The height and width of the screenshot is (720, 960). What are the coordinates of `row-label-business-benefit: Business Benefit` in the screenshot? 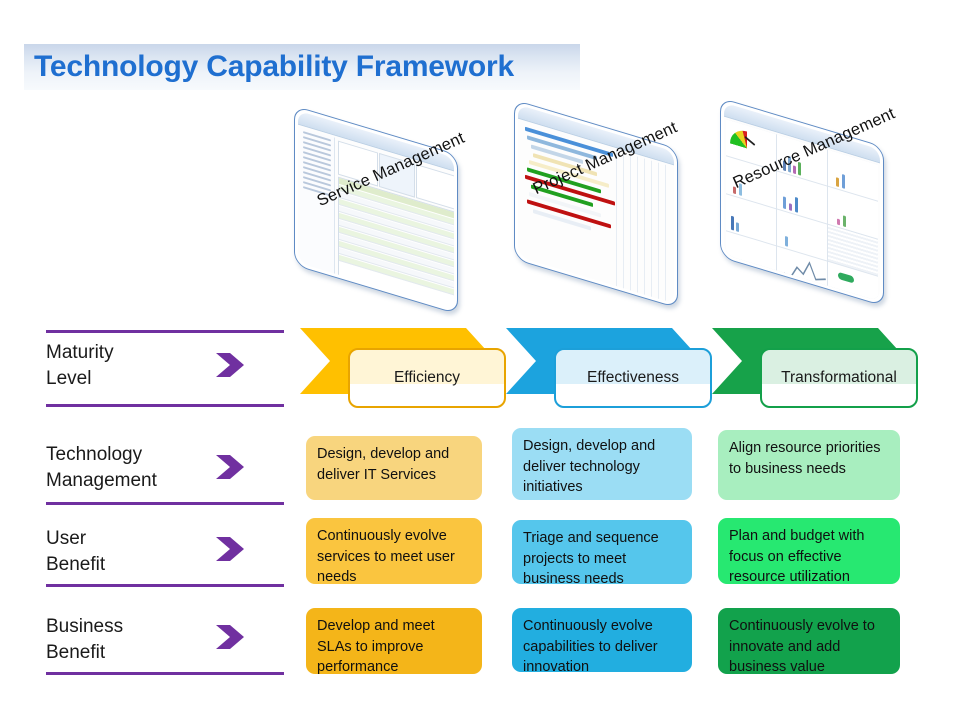 It's located at (169, 643).